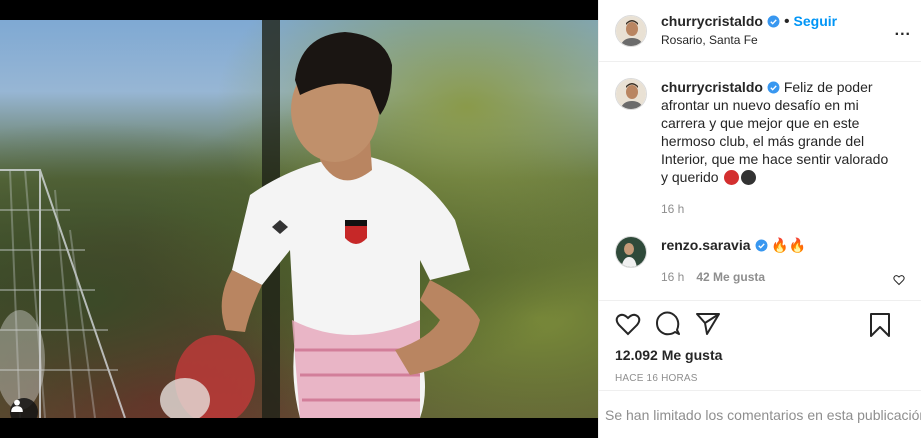 The image size is (921, 438). I want to click on follow-button: Seguir, so click(816, 21).